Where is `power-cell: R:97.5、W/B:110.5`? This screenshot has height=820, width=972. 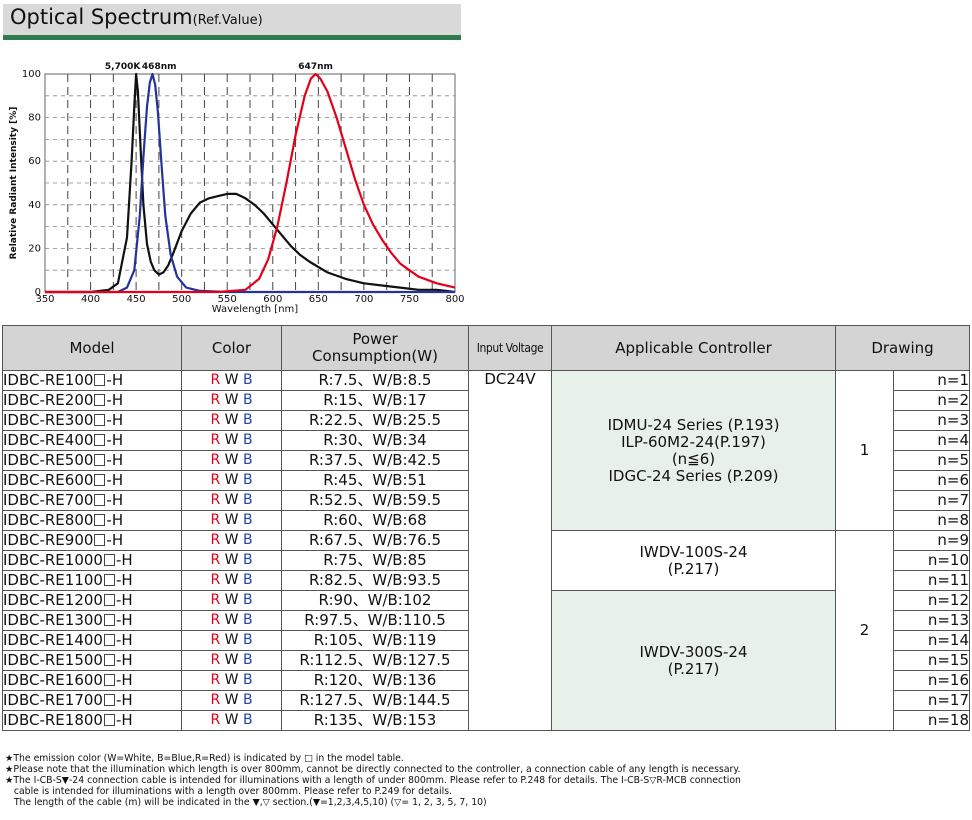 power-cell: R:97.5、W/B:110.5 is located at coordinates (375, 620).